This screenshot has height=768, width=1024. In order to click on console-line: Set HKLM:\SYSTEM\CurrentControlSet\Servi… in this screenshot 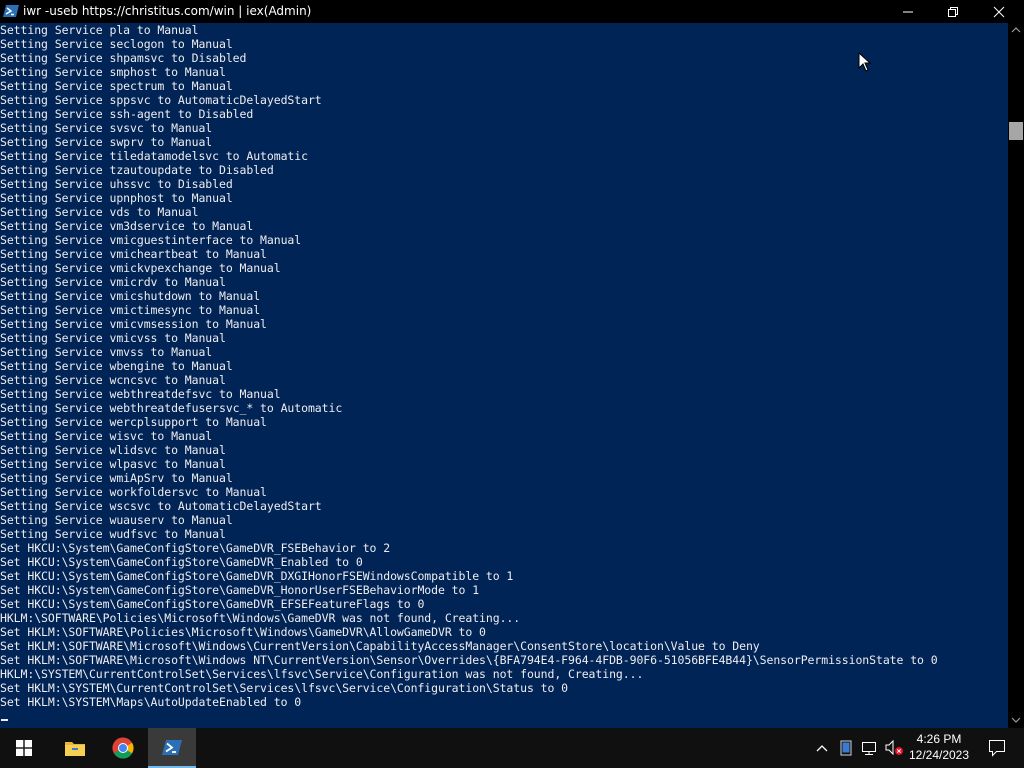, I will do `click(284, 688)`.